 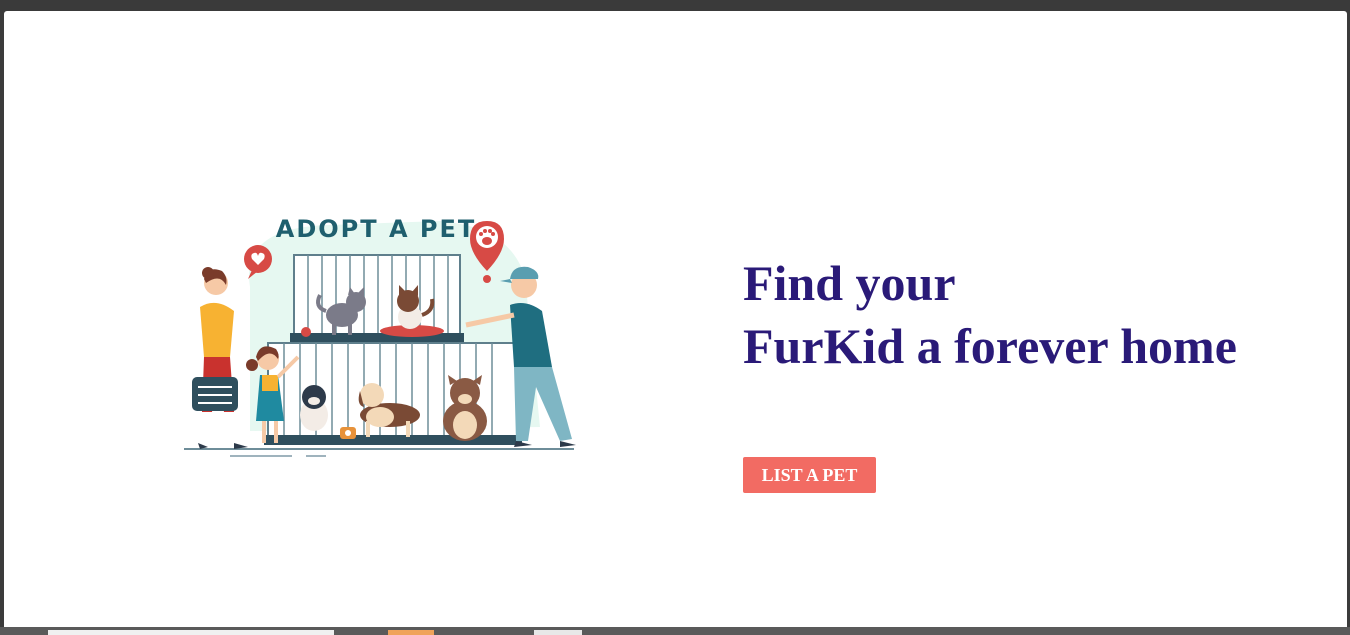 I want to click on browser-bottom-strip, so click(x=675, y=631).